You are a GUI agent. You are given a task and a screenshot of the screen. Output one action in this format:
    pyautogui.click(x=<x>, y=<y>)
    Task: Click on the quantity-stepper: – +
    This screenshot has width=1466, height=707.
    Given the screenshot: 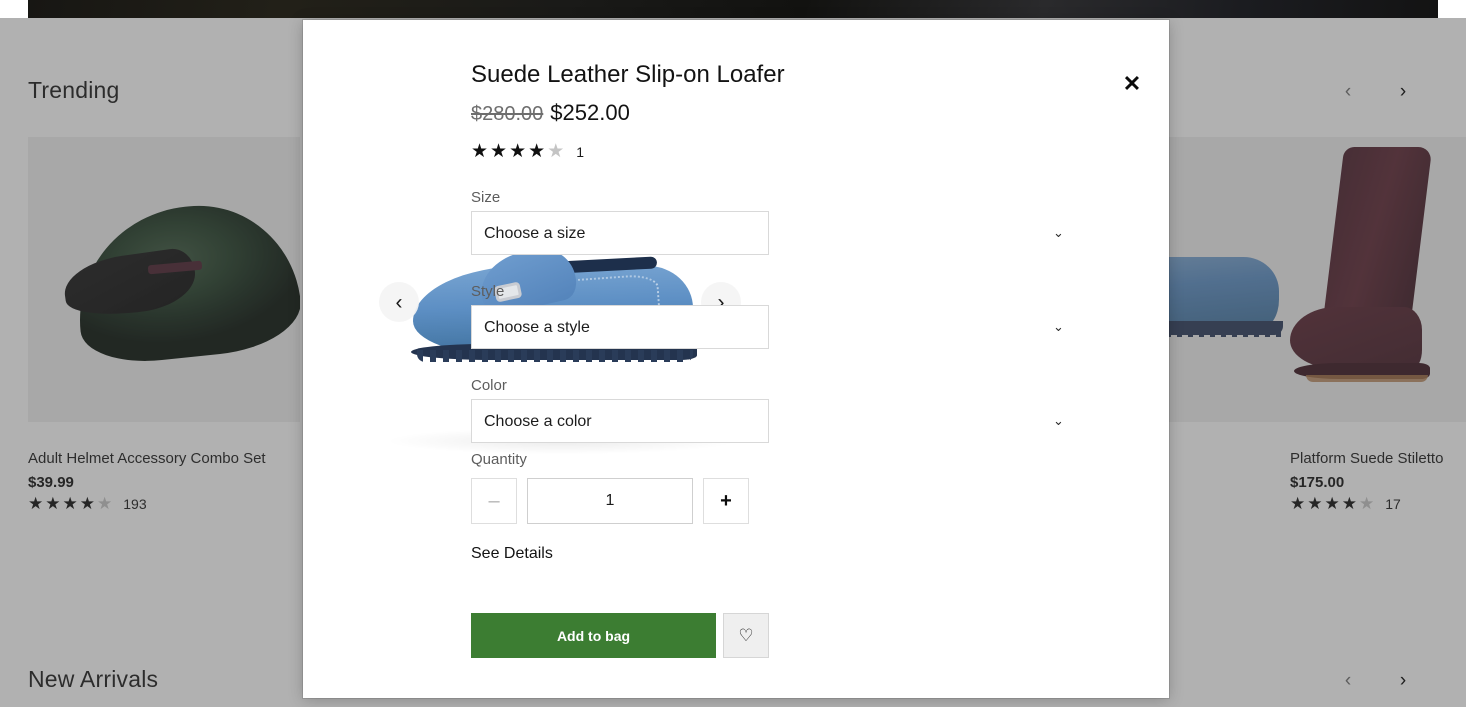 What is the action you would take?
    pyautogui.click(x=610, y=501)
    